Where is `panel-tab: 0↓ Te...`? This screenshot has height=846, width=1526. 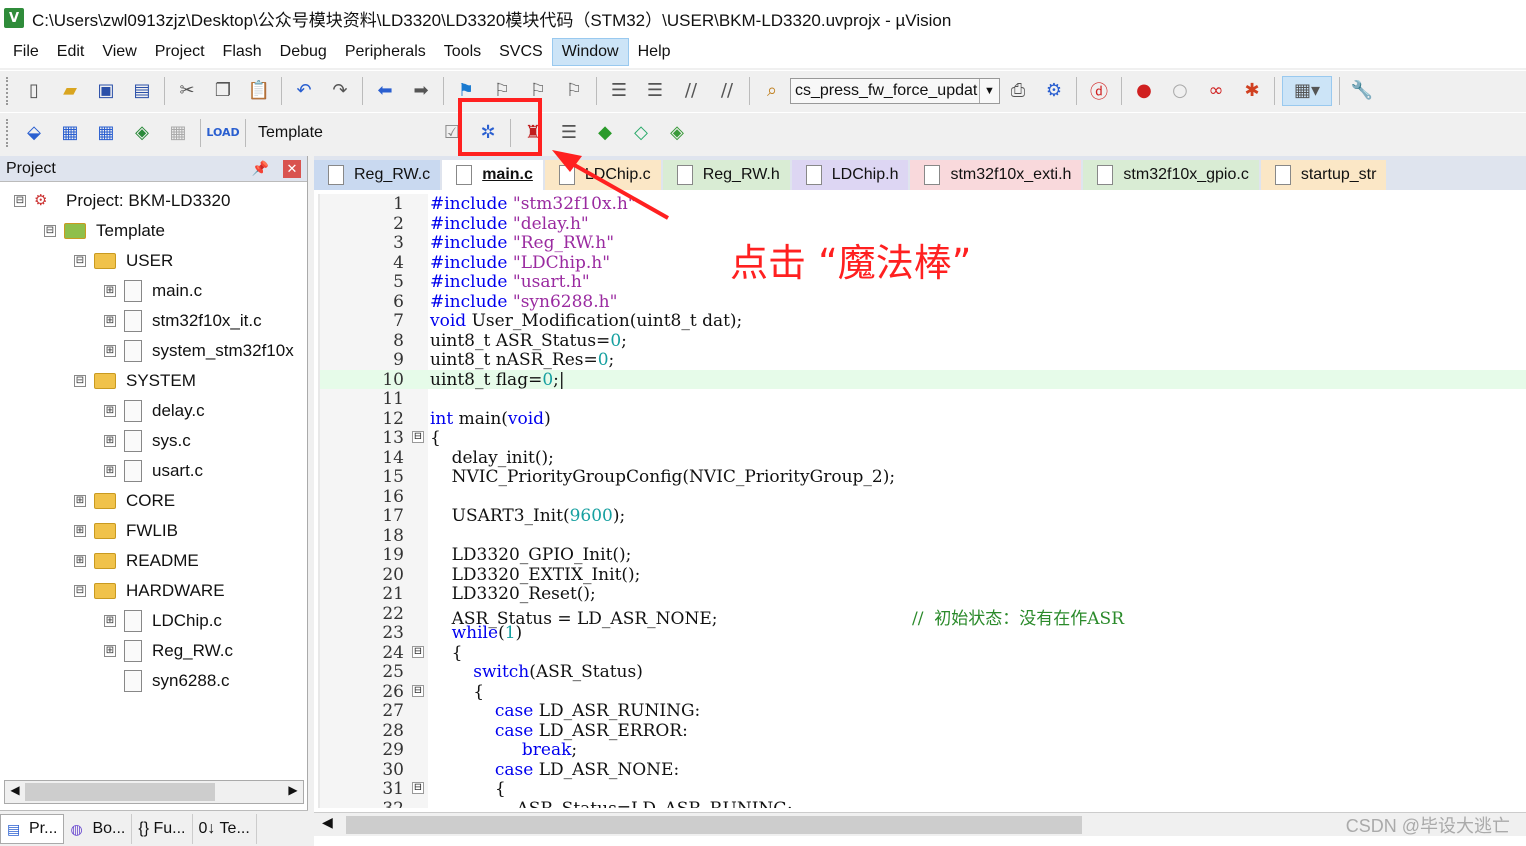 panel-tab: 0↓ Te... is located at coordinates (225, 828).